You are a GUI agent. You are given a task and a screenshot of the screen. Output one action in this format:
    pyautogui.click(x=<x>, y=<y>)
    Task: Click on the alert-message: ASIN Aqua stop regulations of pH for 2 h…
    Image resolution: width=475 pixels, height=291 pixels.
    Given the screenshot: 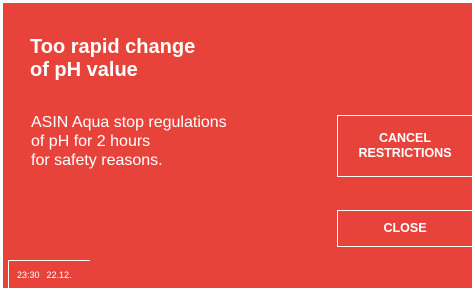 What is the action you would take?
    pyautogui.click(x=129, y=141)
    